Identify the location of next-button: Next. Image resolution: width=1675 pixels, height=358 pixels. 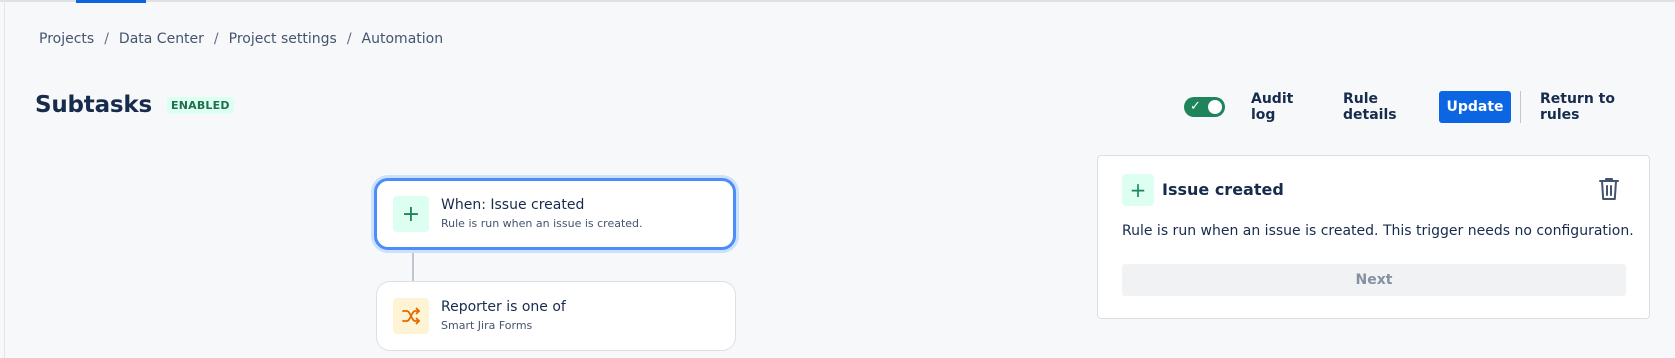
(1374, 280).